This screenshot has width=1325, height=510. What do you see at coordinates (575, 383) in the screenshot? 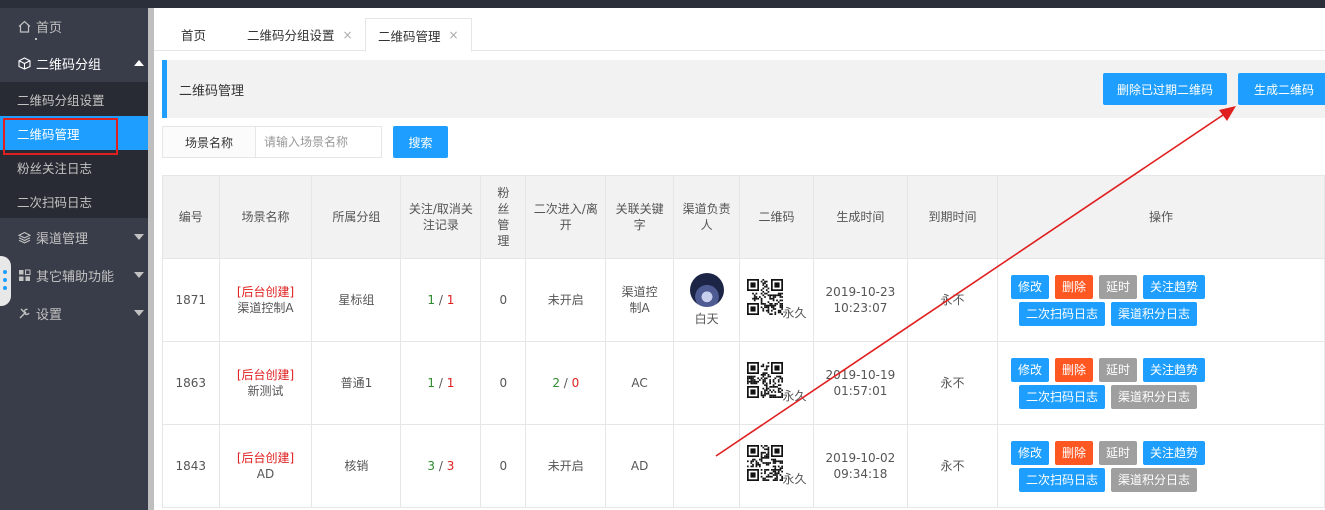
I see `leave-count: 0` at bounding box center [575, 383].